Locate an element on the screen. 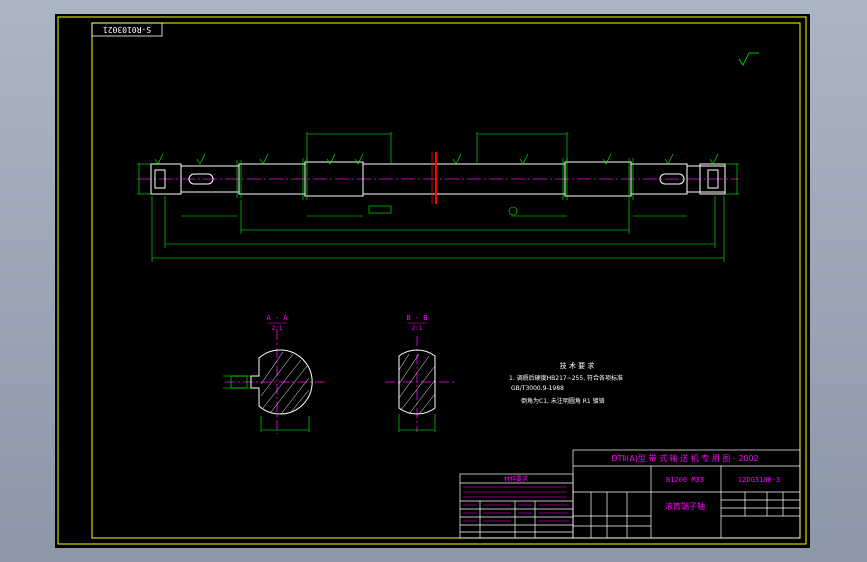  roughness-symbol is located at coordinates (748, 59).